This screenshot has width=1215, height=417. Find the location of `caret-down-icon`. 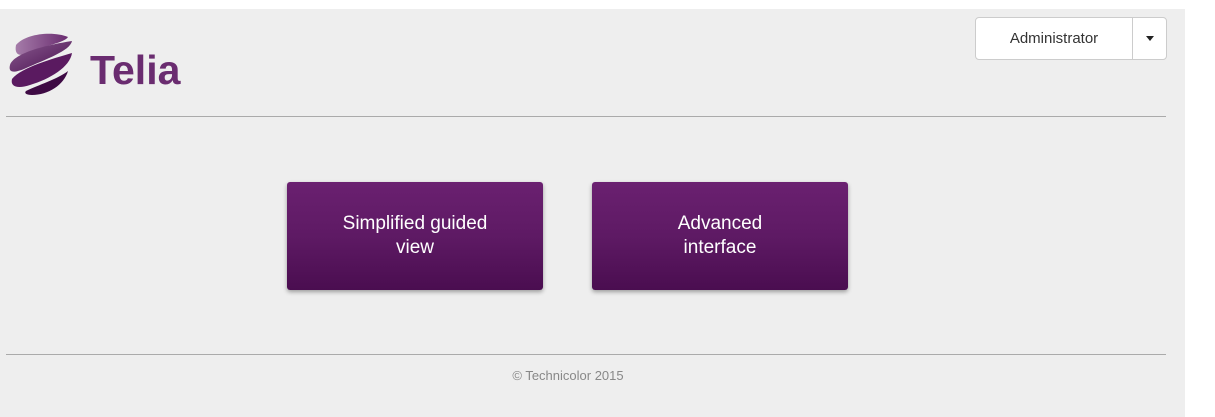

caret-down-icon is located at coordinates (1149, 38).